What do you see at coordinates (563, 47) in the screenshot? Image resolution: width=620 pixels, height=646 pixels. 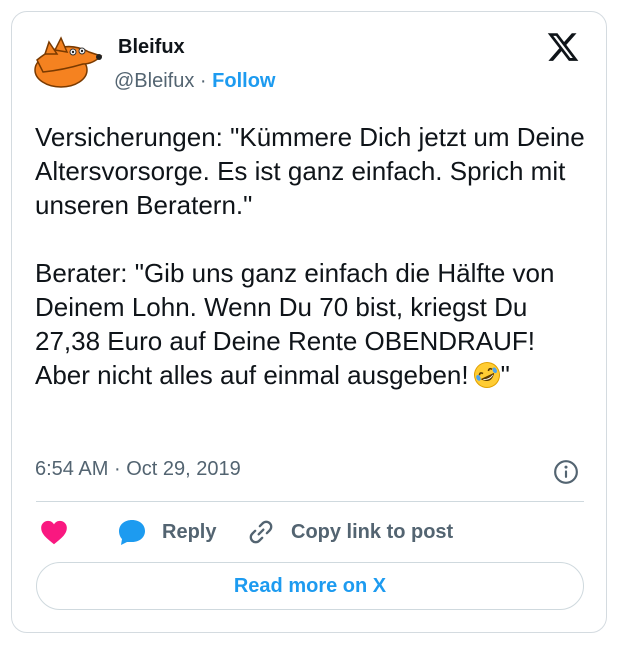 I see `x-logo-icon` at bounding box center [563, 47].